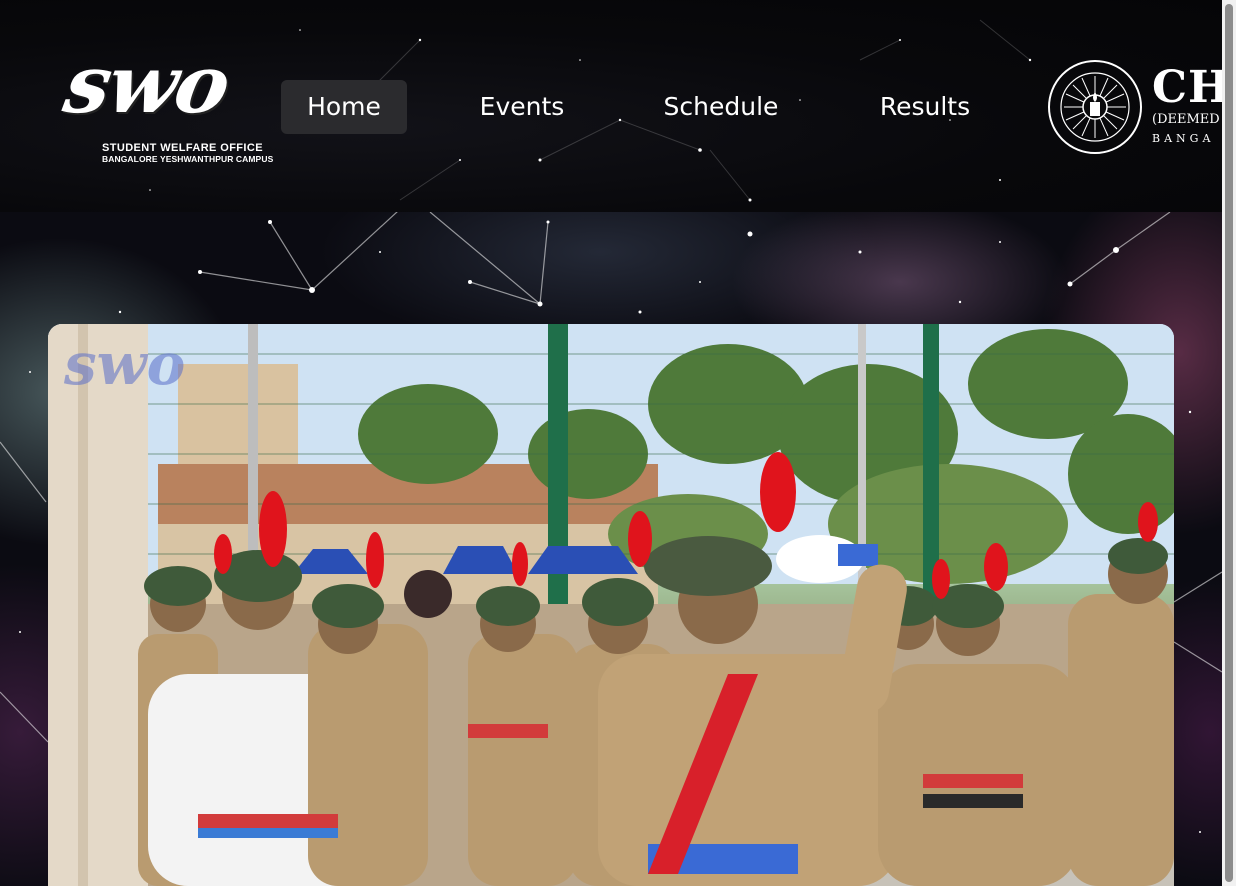  Describe the element at coordinates (188, 159) in the screenshot. I see `logo-campus: BANGALORE YESHWANTHPUR CAMPUS` at that location.